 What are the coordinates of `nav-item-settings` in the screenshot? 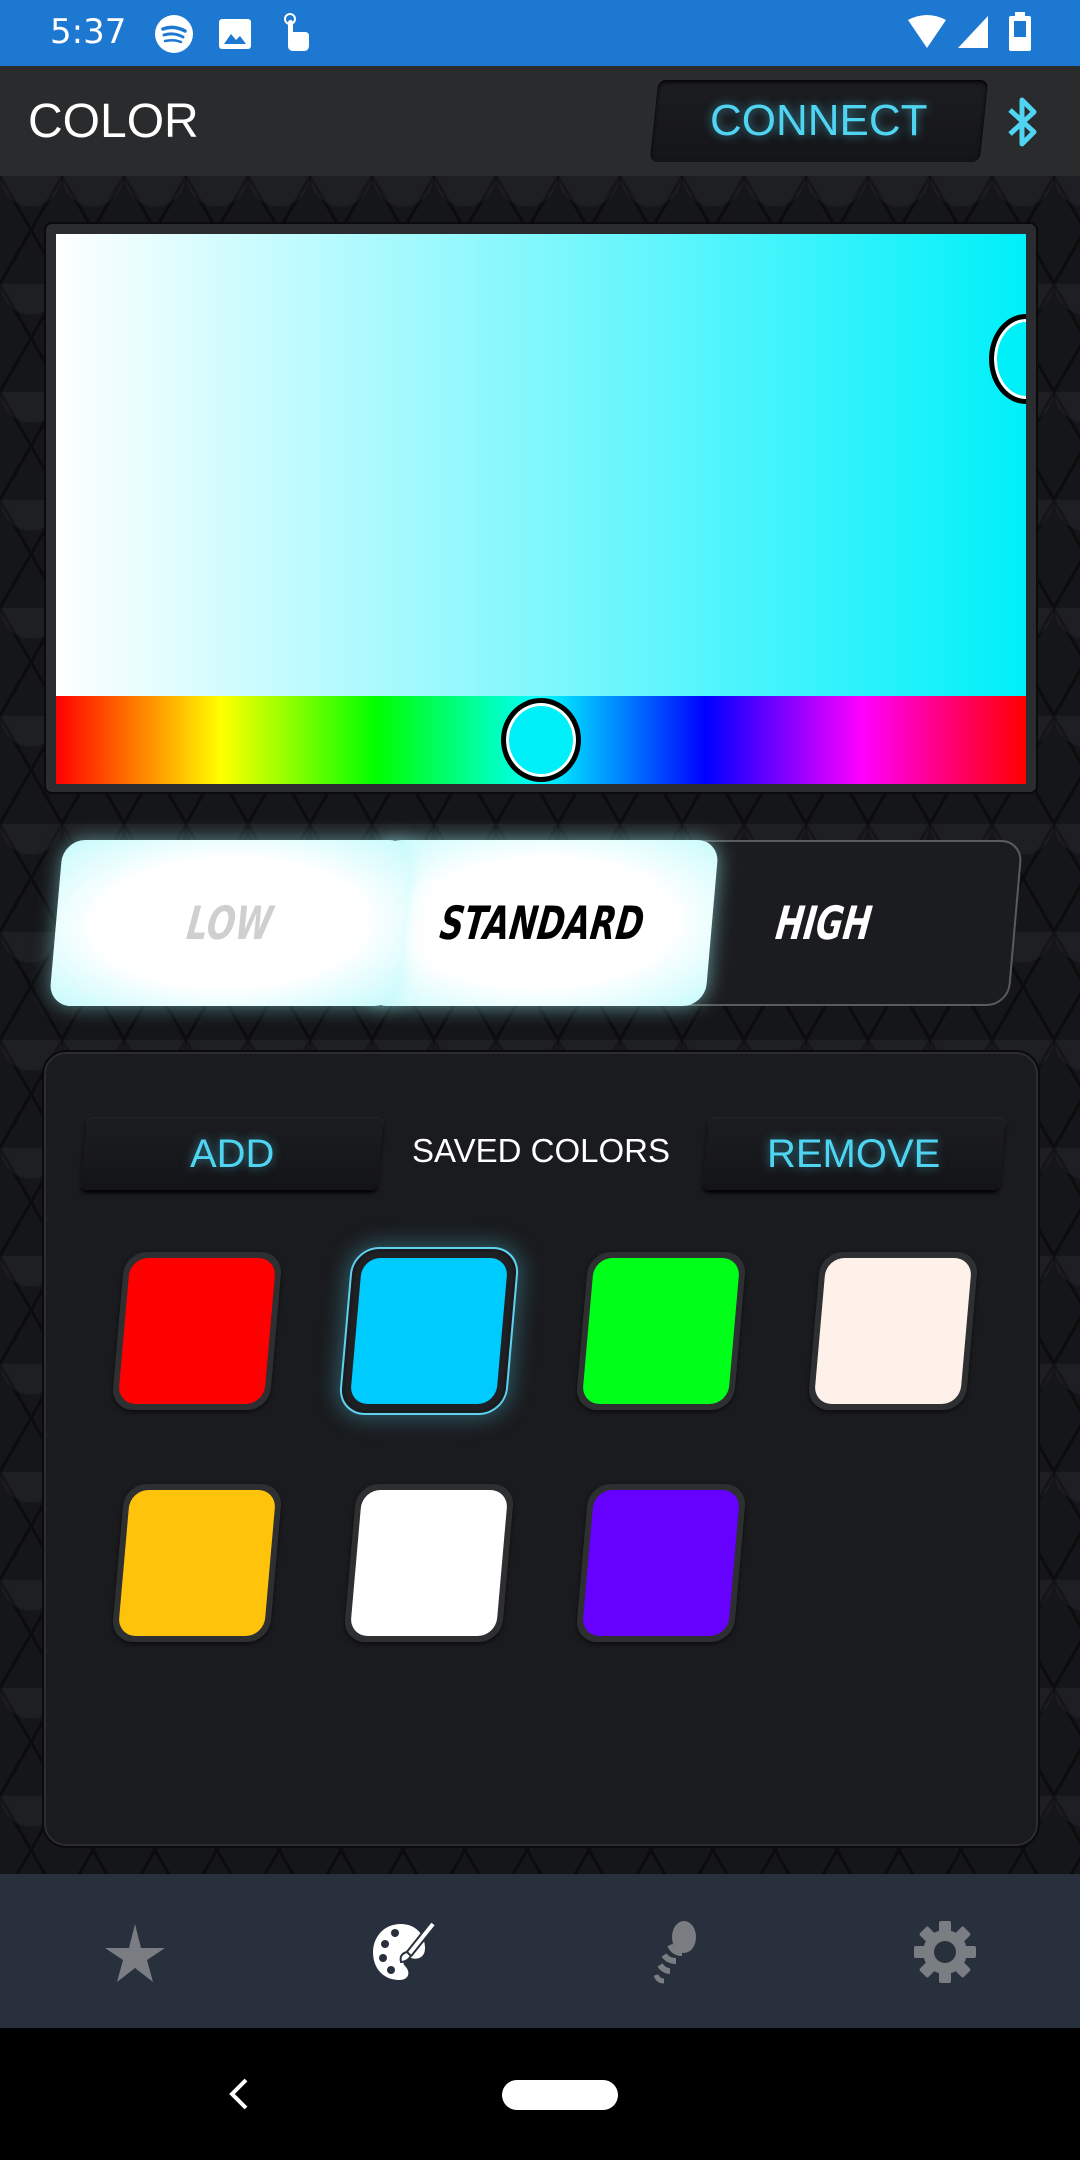 It's located at (945, 1952).